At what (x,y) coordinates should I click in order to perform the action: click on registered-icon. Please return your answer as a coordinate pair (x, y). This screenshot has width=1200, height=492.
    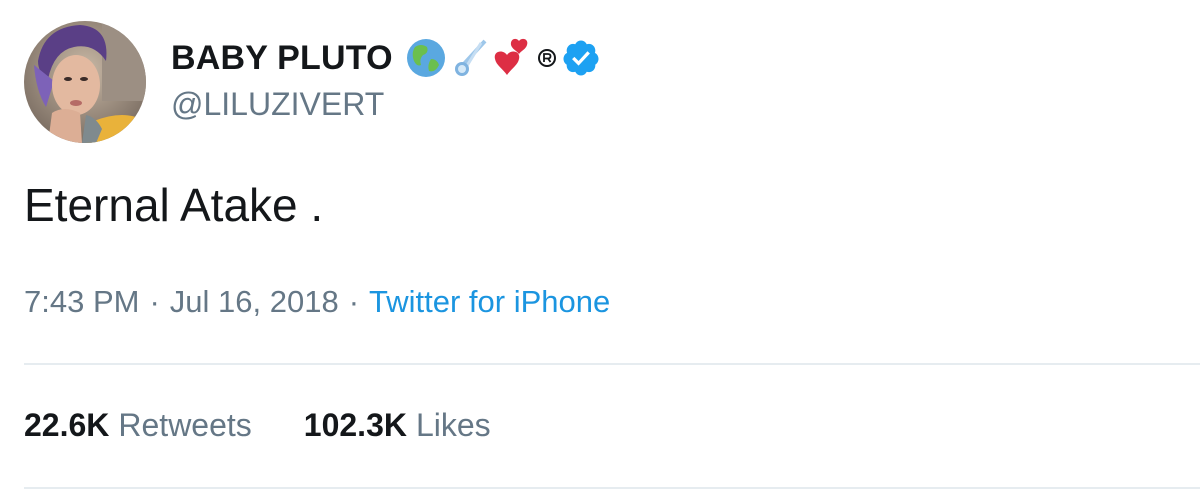
    Looking at the image, I should click on (547, 58).